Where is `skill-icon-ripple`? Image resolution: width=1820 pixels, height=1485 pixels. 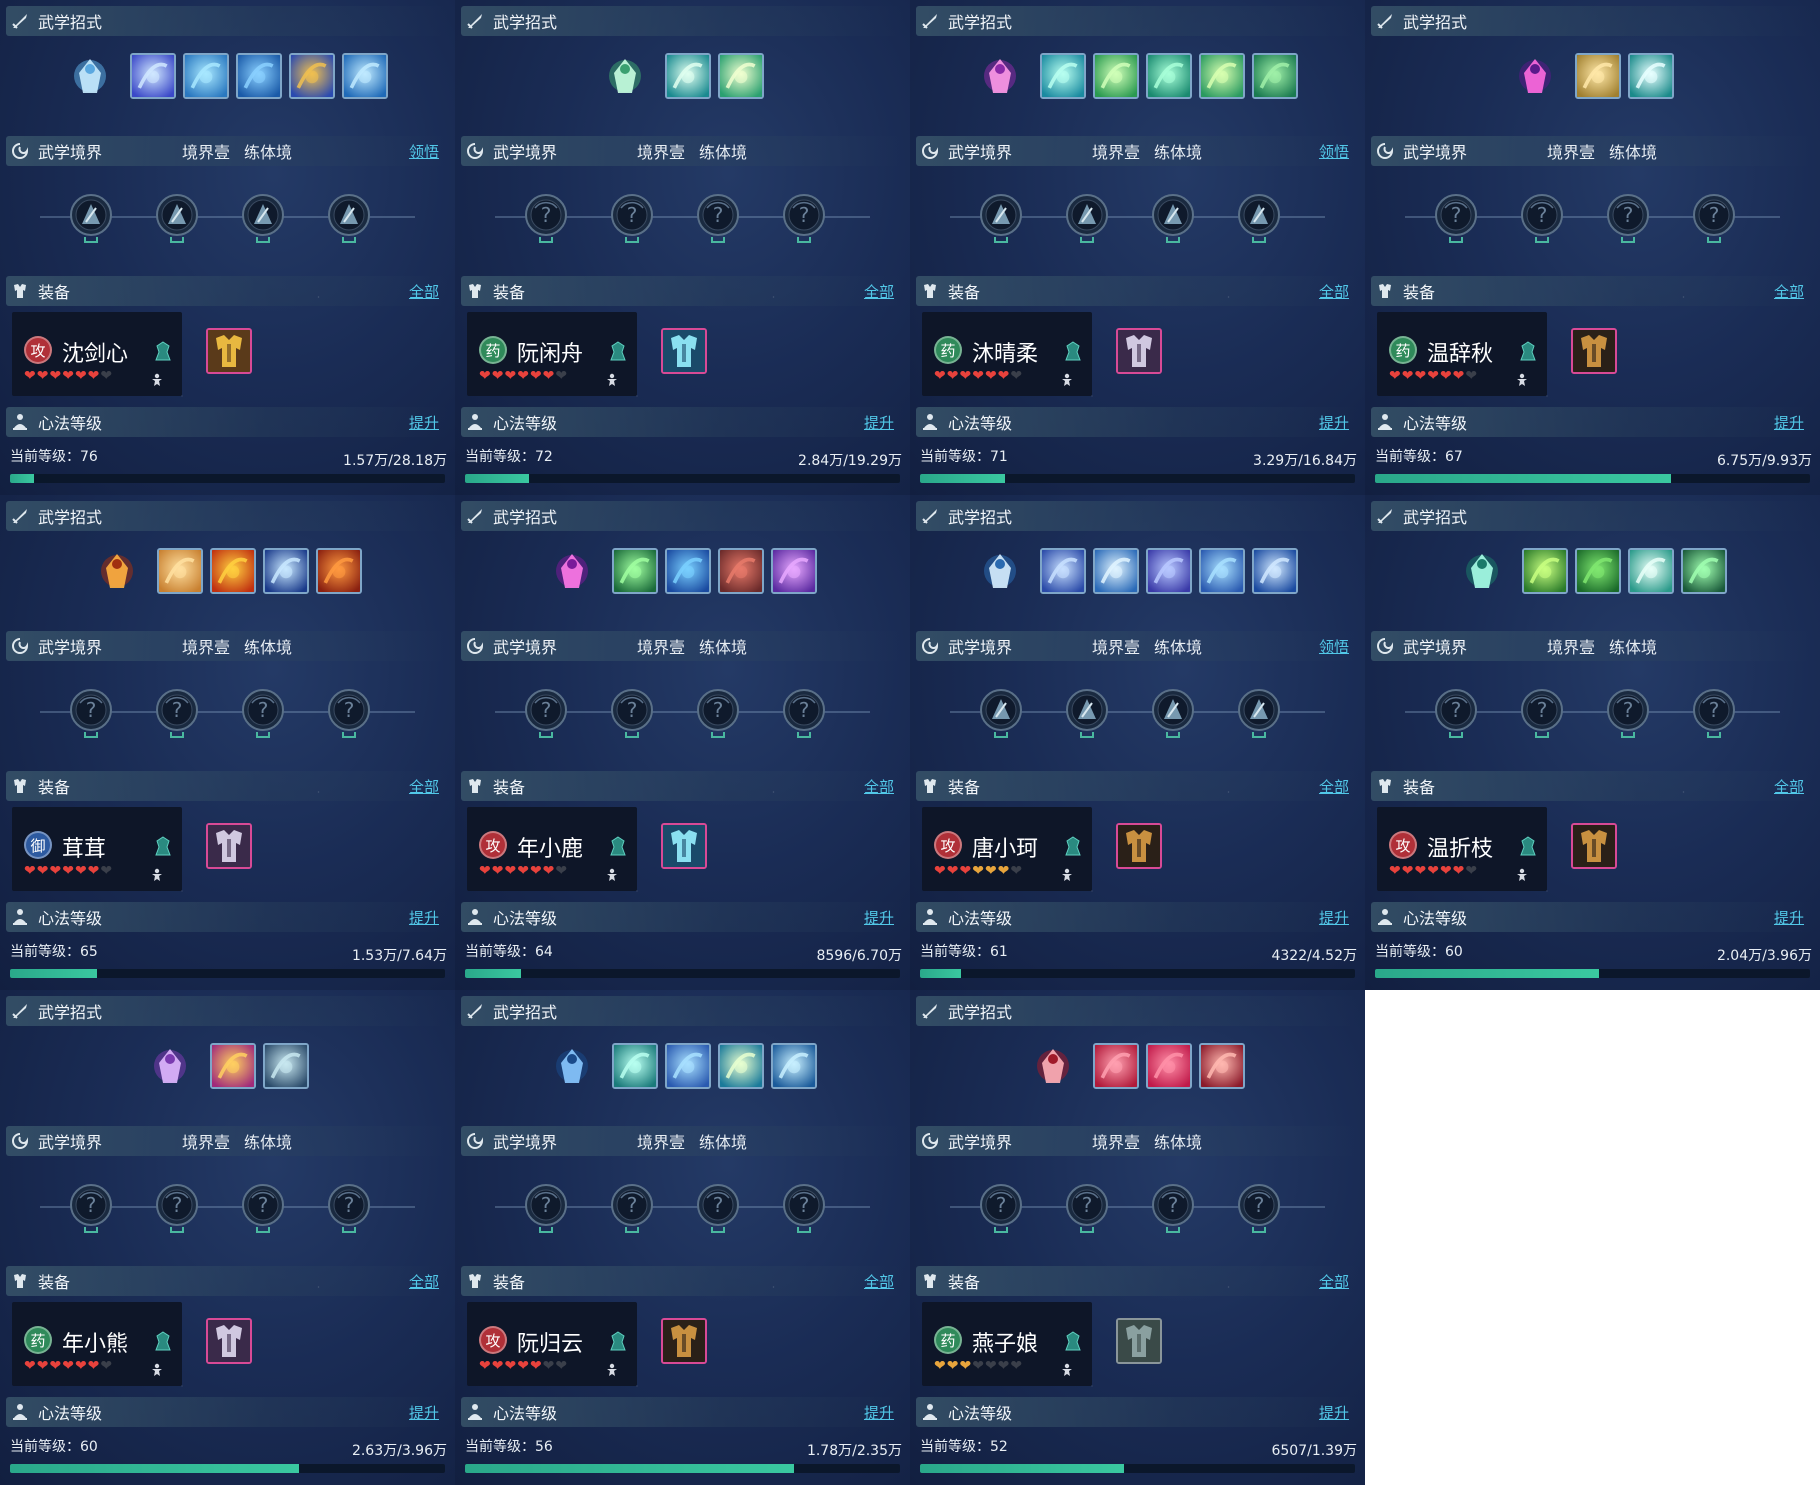
skill-icon-ripple is located at coordinates (1650, 571).